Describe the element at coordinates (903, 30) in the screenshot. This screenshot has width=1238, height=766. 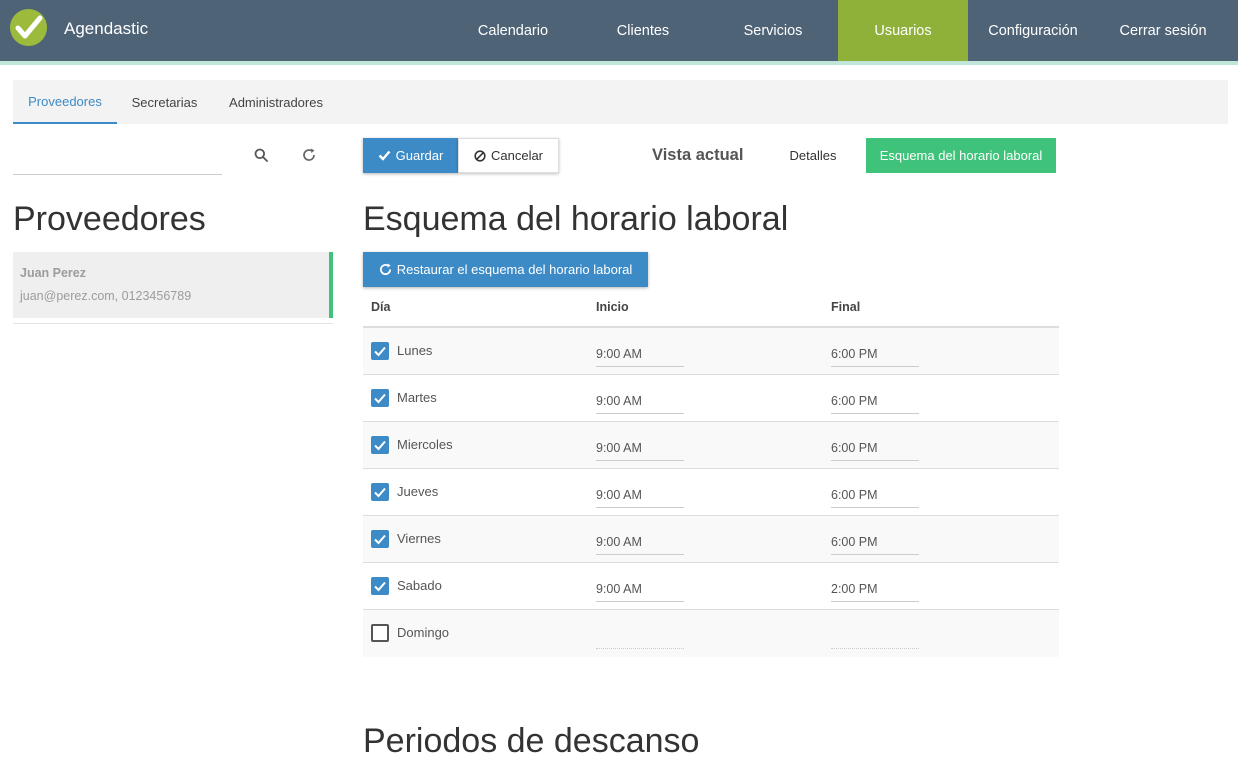
I see `nav-usuarios: Usuarios` at that location.